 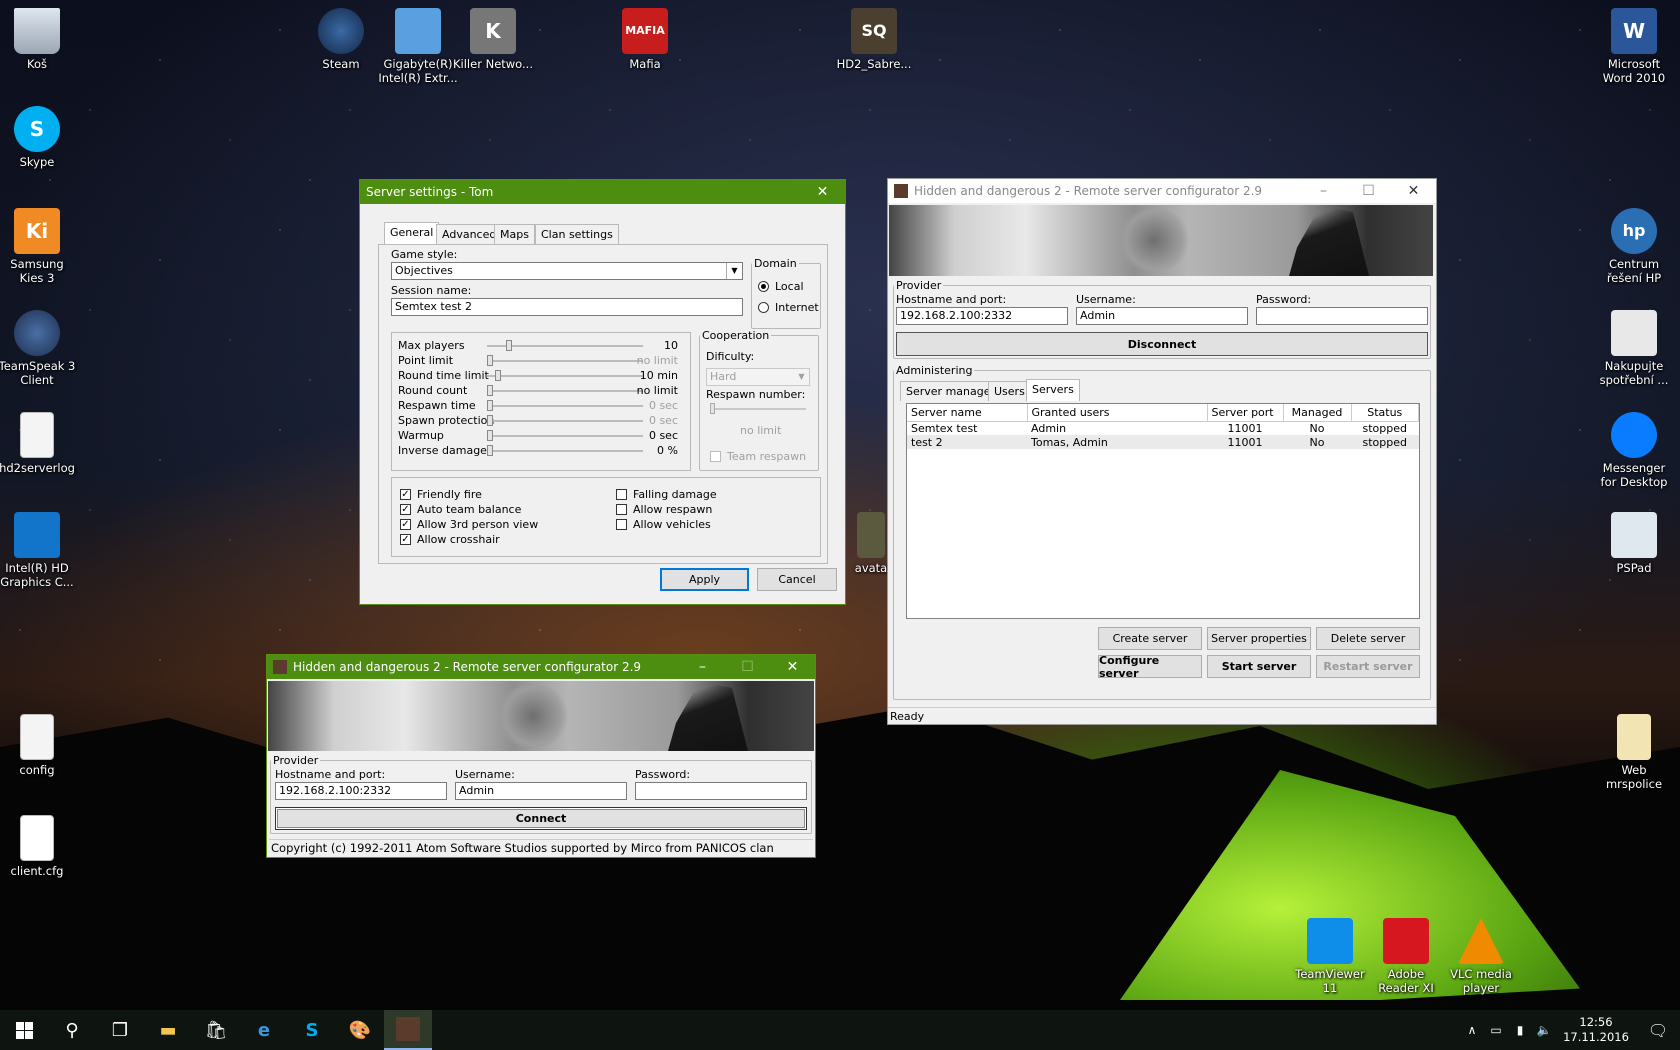 I want to click on desktop-icon-vlc: VLC media player, so click(x=1481, y=956).